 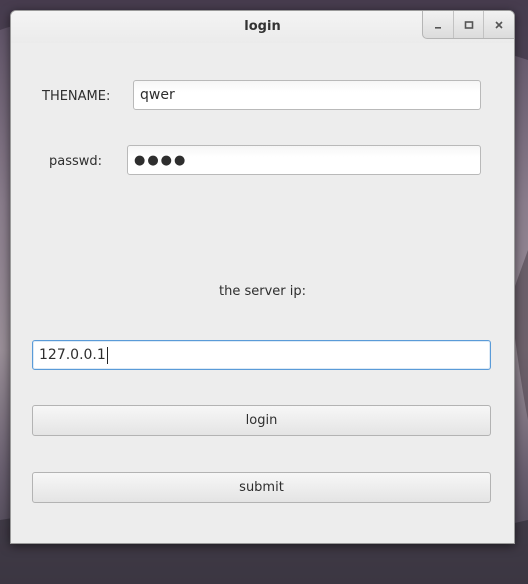 I want to click on password-input-value: ●●●●, so click(x=161, y=160).